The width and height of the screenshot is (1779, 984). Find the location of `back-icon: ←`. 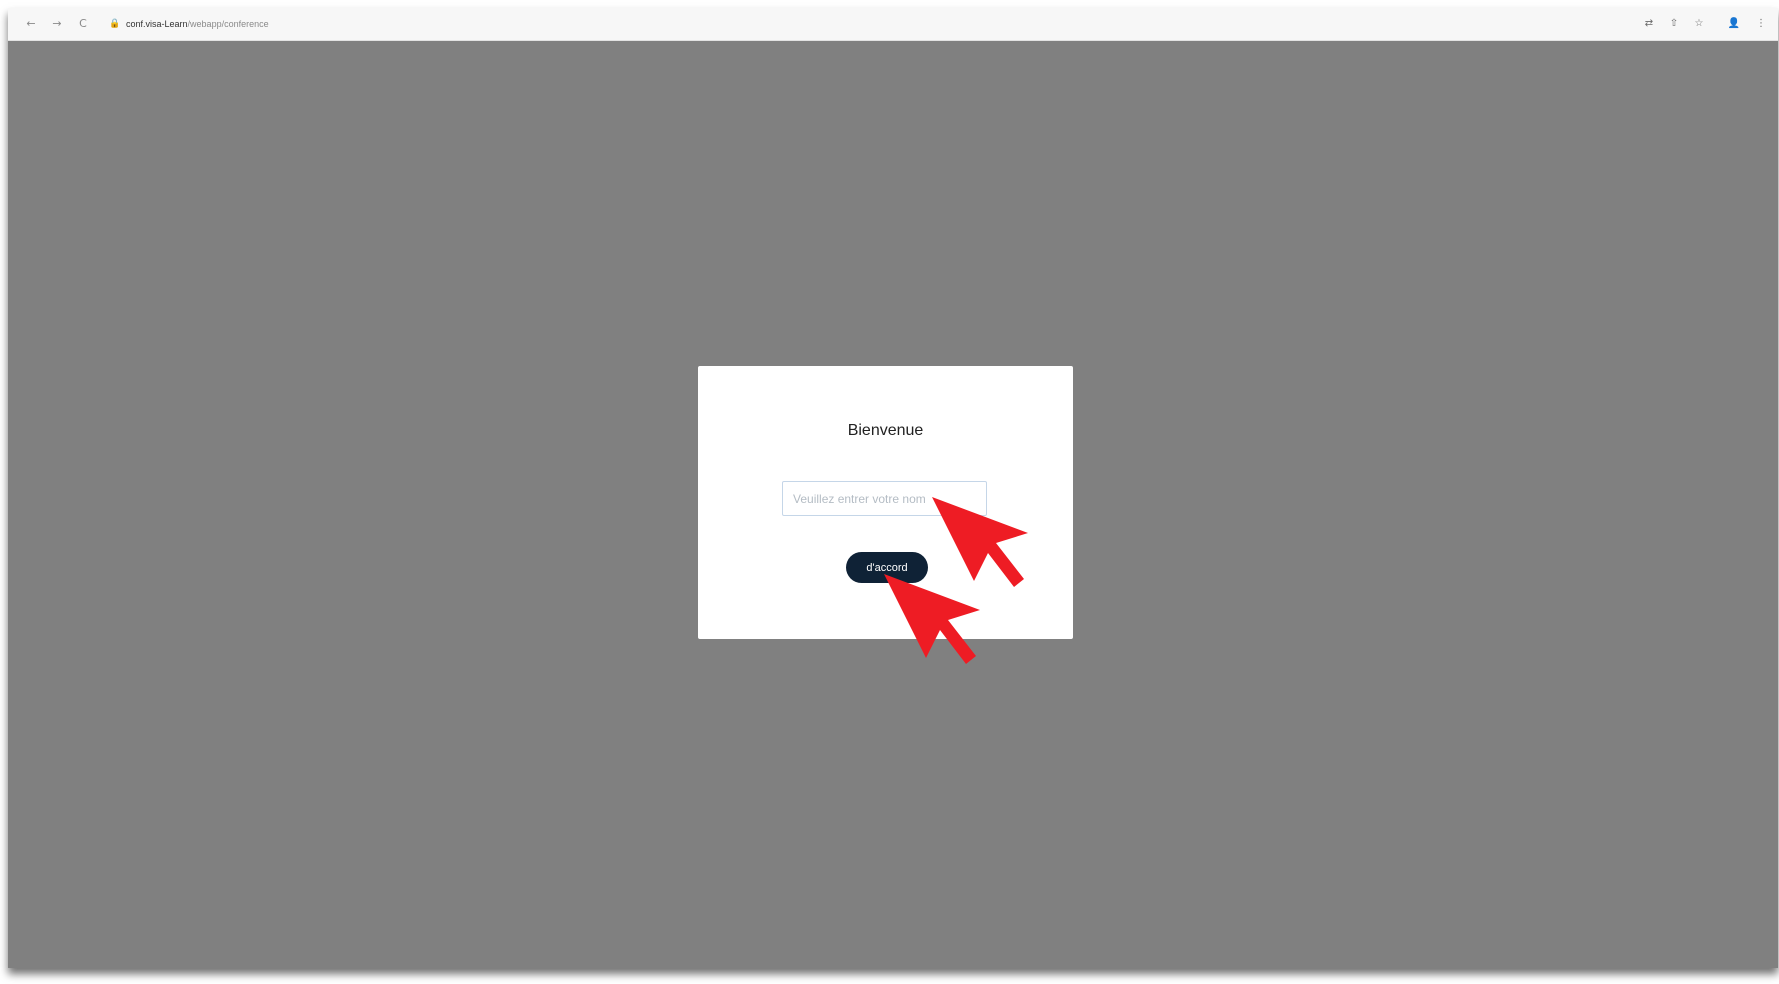

back-icon: ← is located at coordinates (31, 24).